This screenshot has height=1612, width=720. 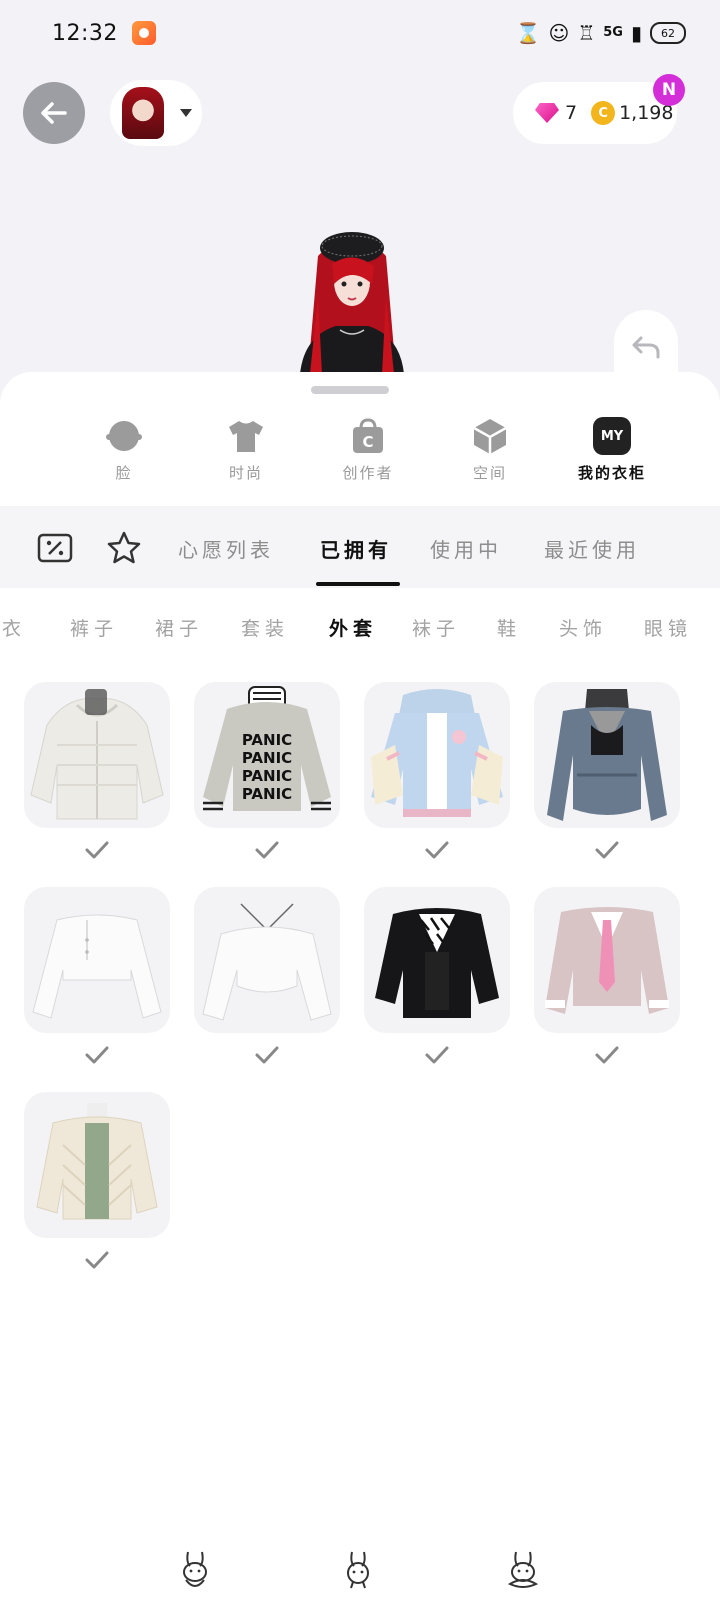 What do you see at coordinates (179, 627) in the screenshot?
I see `subcategory-skirts: 裙子` at bounding box center [179, 627].